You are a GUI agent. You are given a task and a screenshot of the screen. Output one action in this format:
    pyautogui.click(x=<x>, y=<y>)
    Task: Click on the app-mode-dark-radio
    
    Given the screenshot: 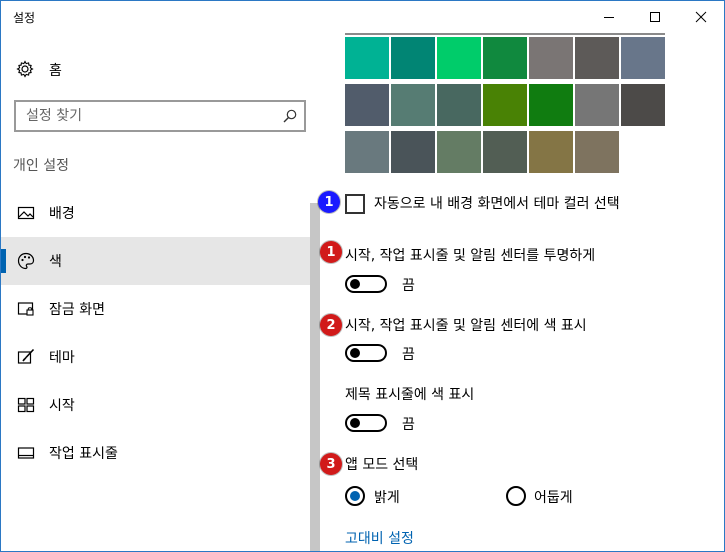 What is the action you would take?
    pyautogui.click(x=516, y=496)
    